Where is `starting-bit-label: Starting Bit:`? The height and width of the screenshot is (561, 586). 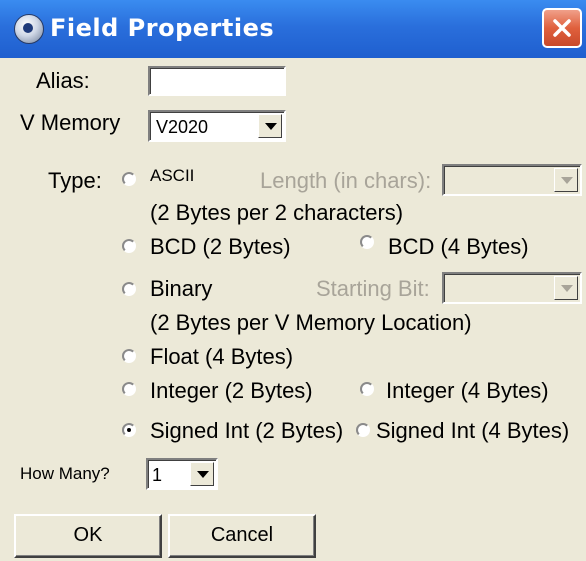
starting-bit-label: Starting Bit: is located at coordinates (373, 288).